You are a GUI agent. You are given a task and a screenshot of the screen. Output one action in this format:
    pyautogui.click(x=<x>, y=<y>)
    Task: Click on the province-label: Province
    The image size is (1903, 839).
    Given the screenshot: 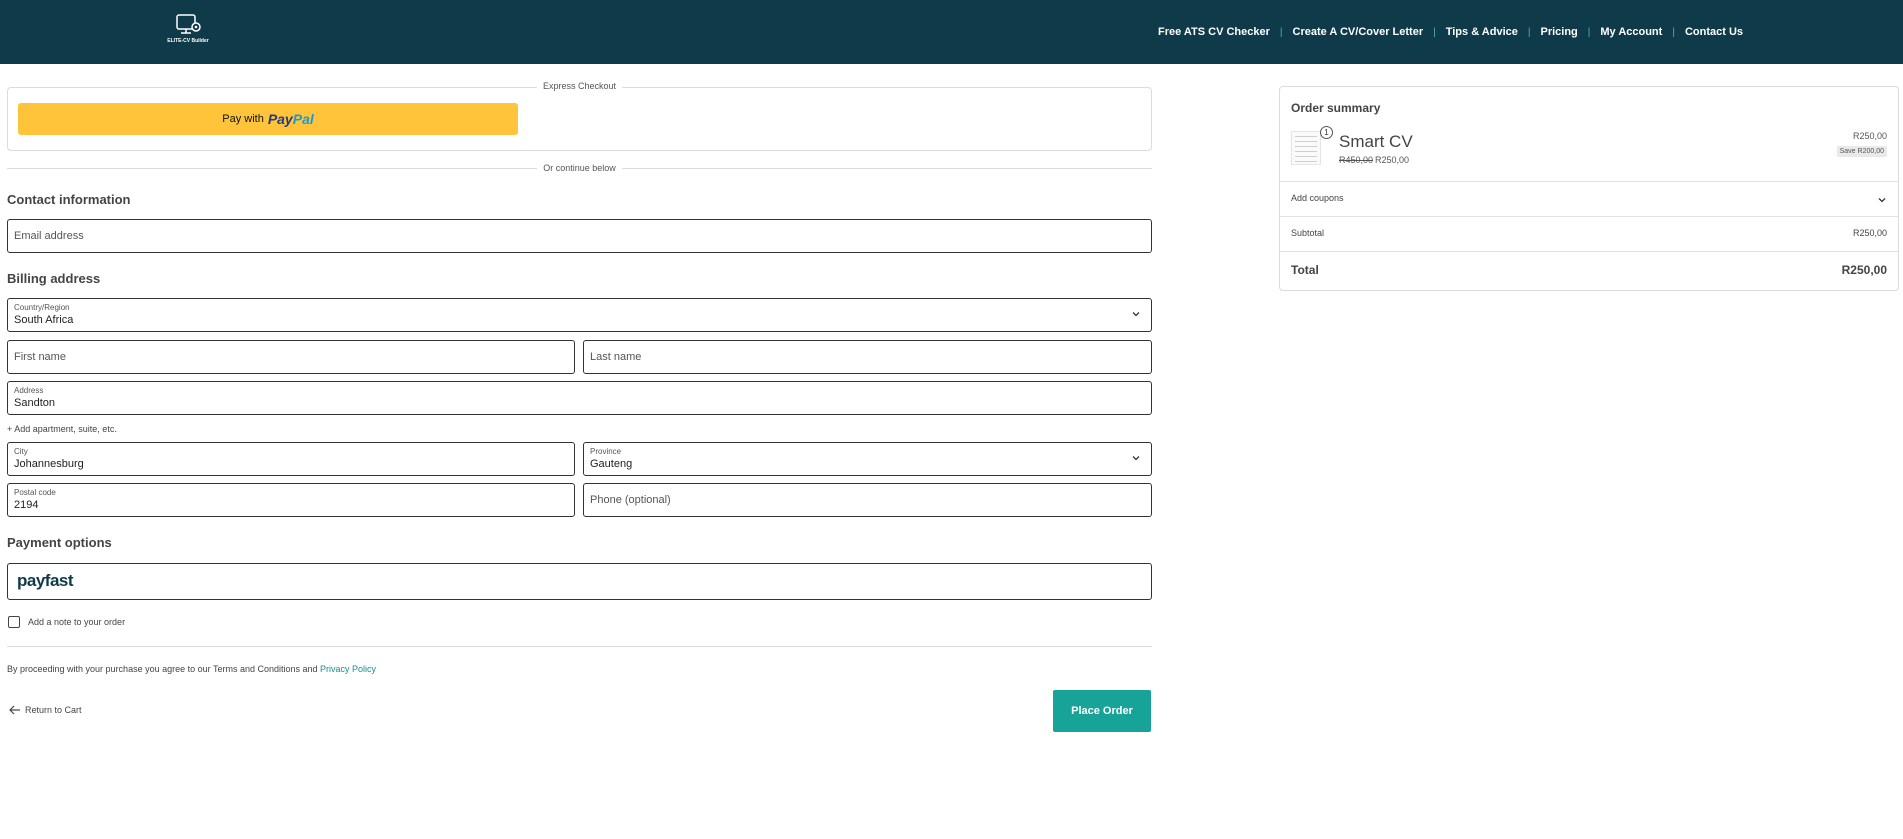 What is the action you would take?
    pyautogui.click(x=606, y=451)
    